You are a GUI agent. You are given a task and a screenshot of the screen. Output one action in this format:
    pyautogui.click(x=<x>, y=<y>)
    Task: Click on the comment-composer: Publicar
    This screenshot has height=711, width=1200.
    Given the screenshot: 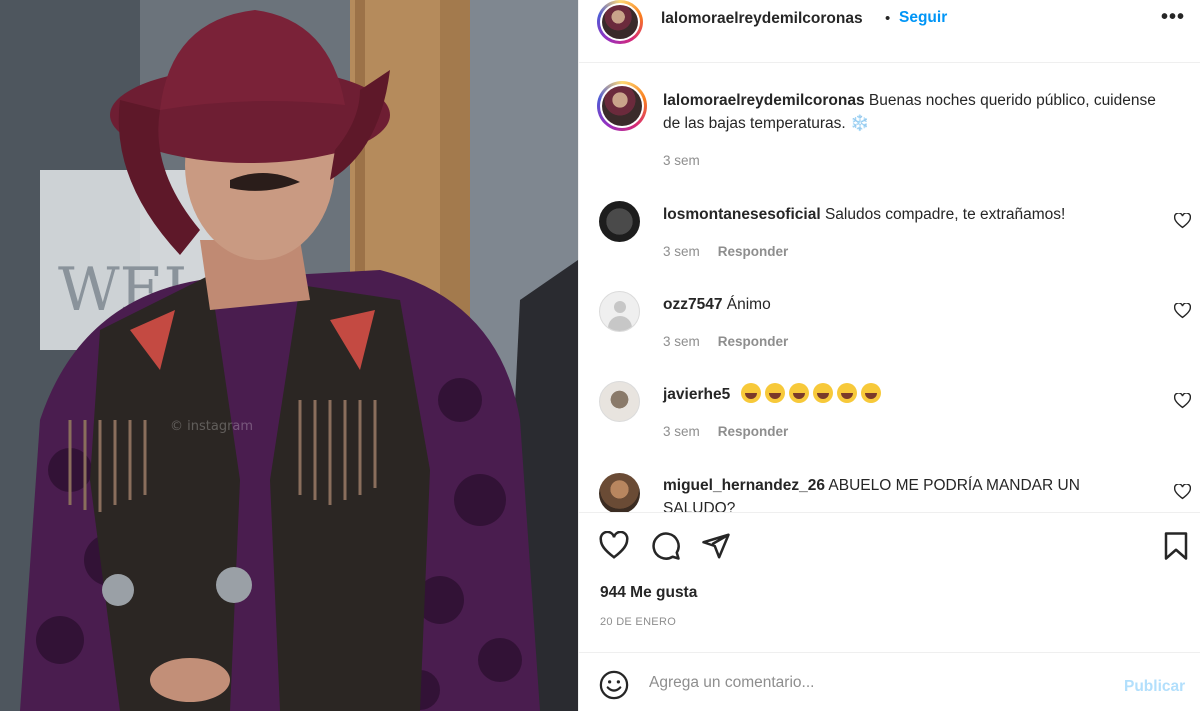 What is the action you would take?
    pyautogui.click(x=889, y=681)
    